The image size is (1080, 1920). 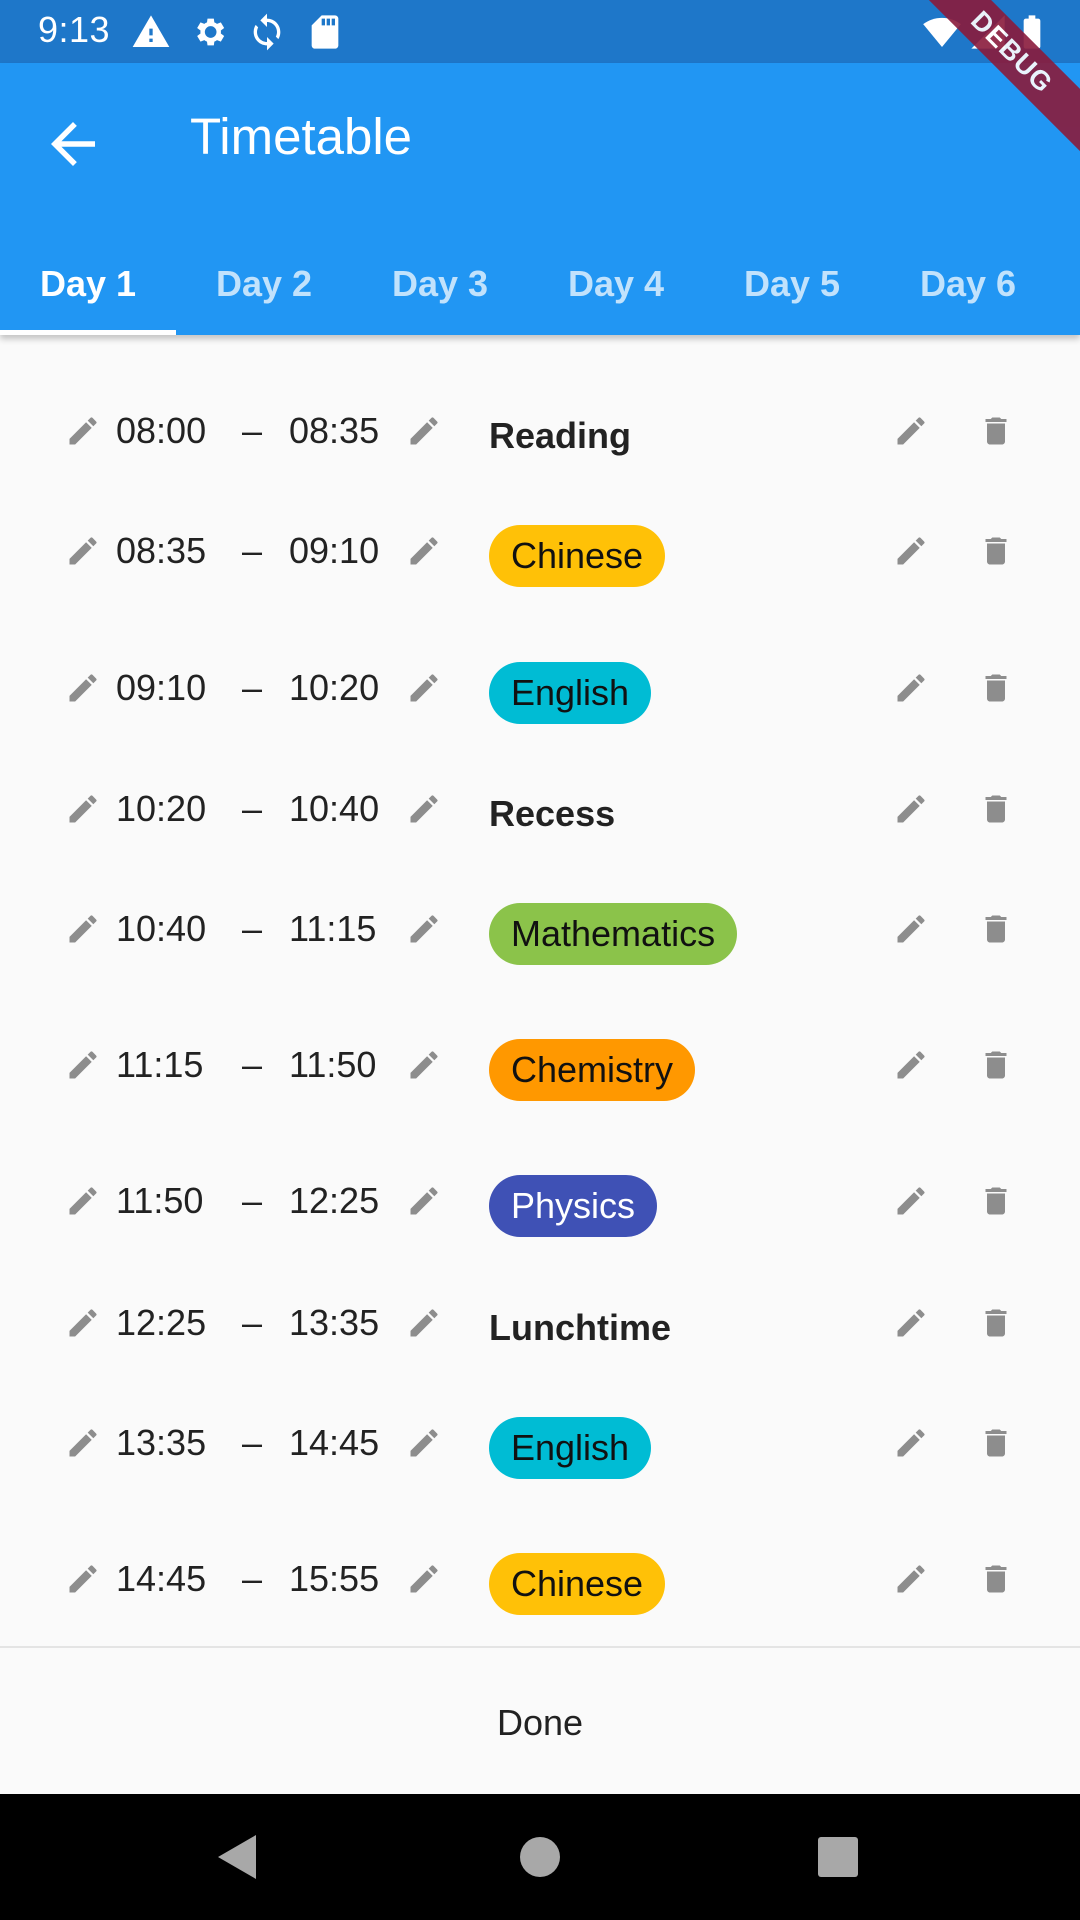 I want to click on start-time: 12:25, so click(x=161, y=1322).